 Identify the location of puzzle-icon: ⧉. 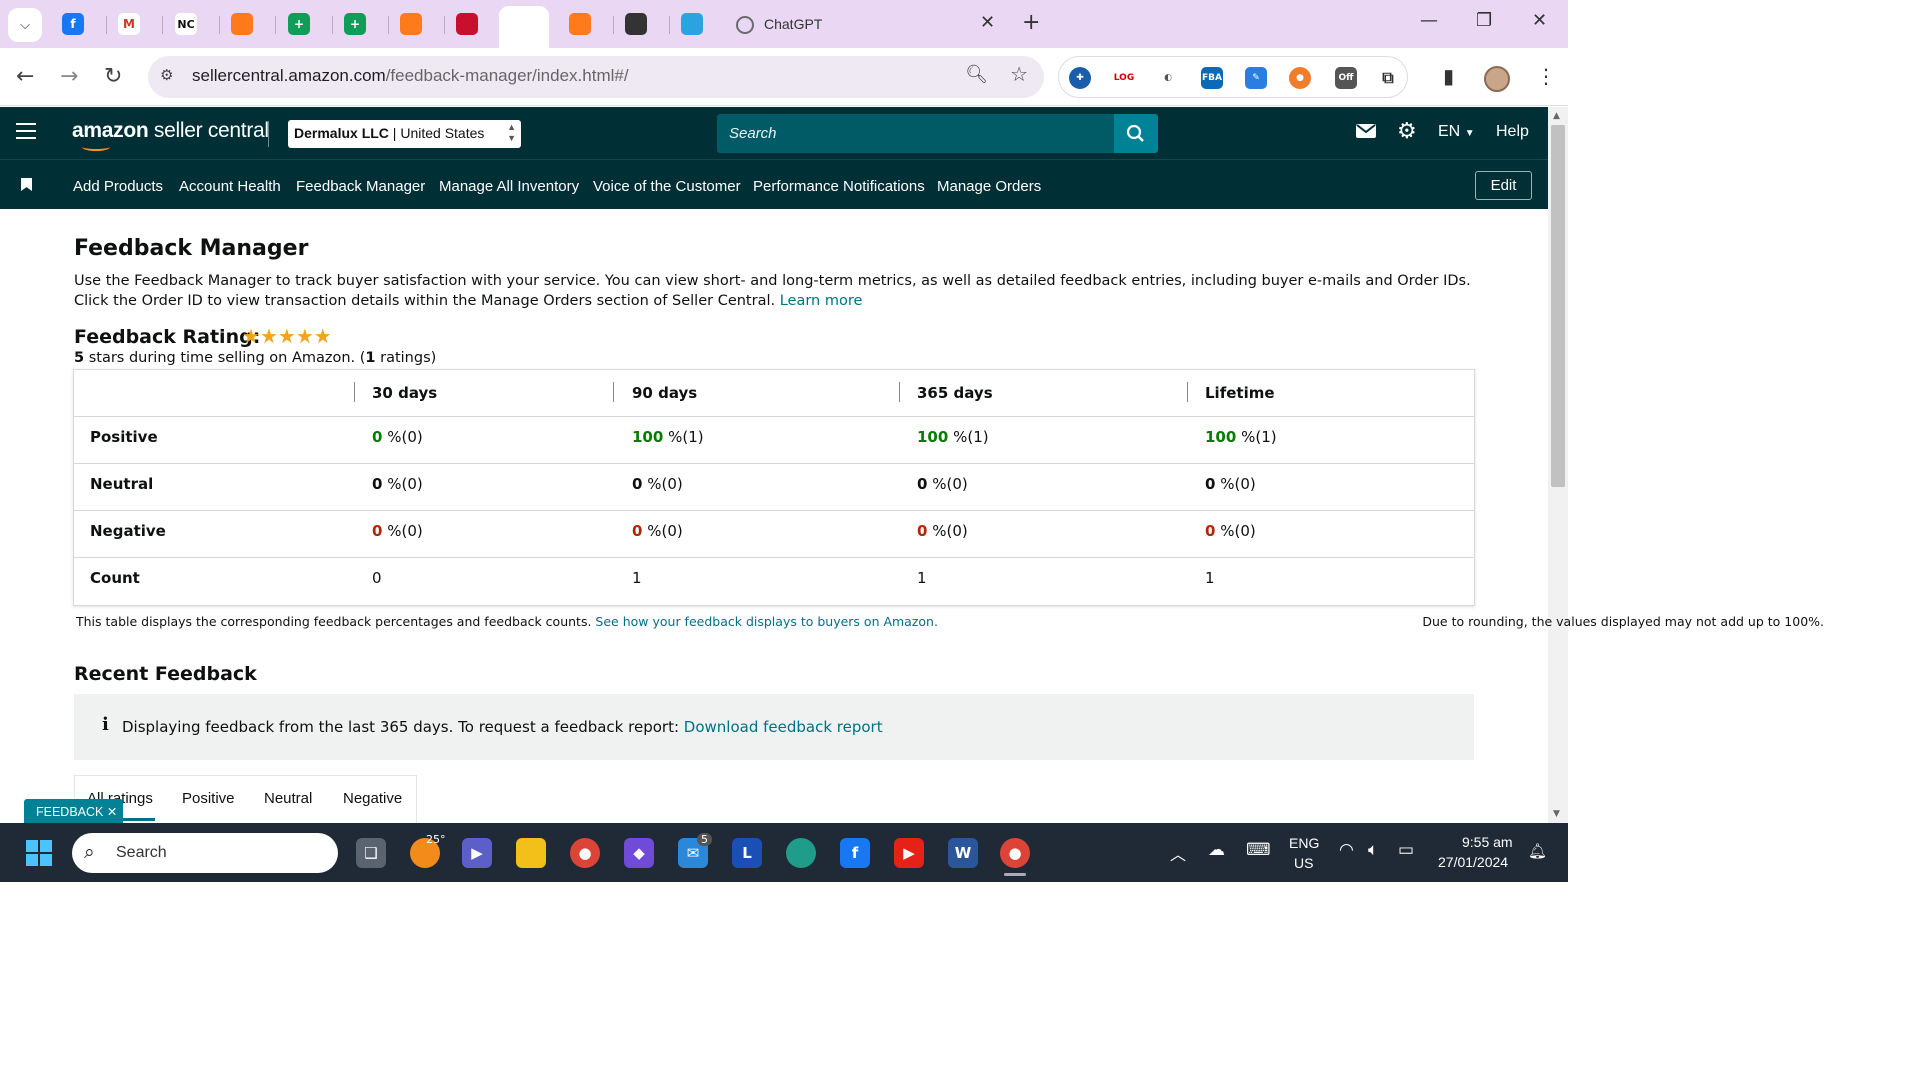
(1388, 78).